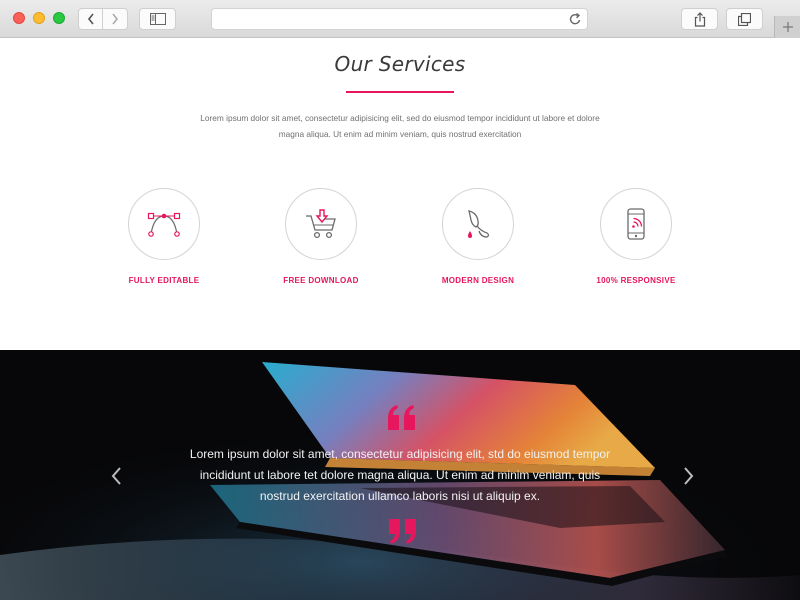 This screenshot has width=800, height=600. What do you see at coordinates (478, 280) in the screenshot?
I see `service-label: MODERN DESIGN` at bounding box center [478, 280].